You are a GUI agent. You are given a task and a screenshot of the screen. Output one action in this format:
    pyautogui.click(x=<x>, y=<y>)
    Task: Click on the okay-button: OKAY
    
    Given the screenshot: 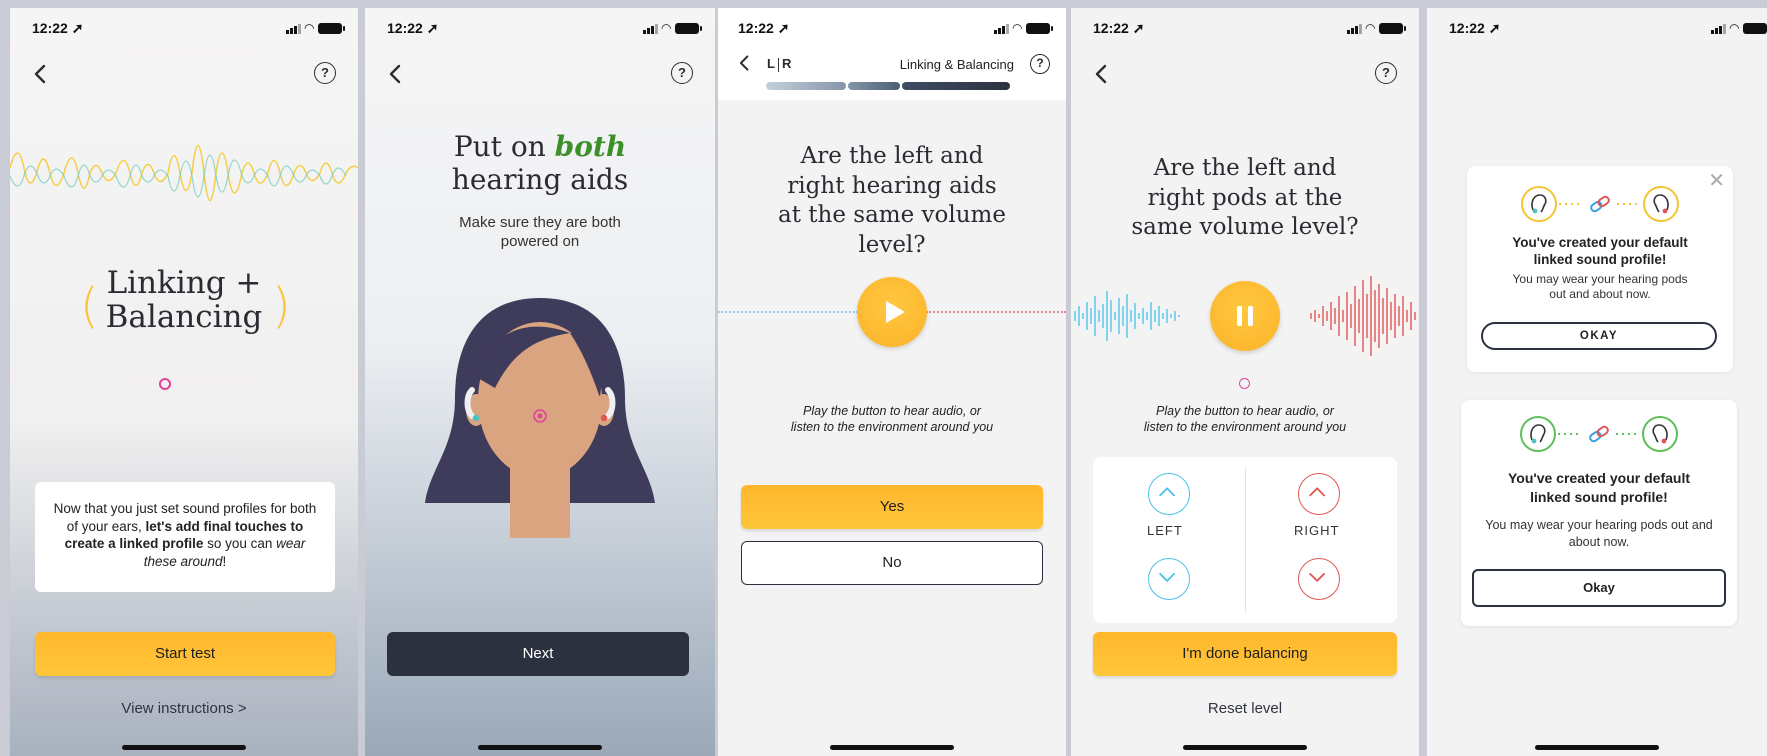 What is the action you would take?
    pyautogui.click(x=1599, y=336)
    